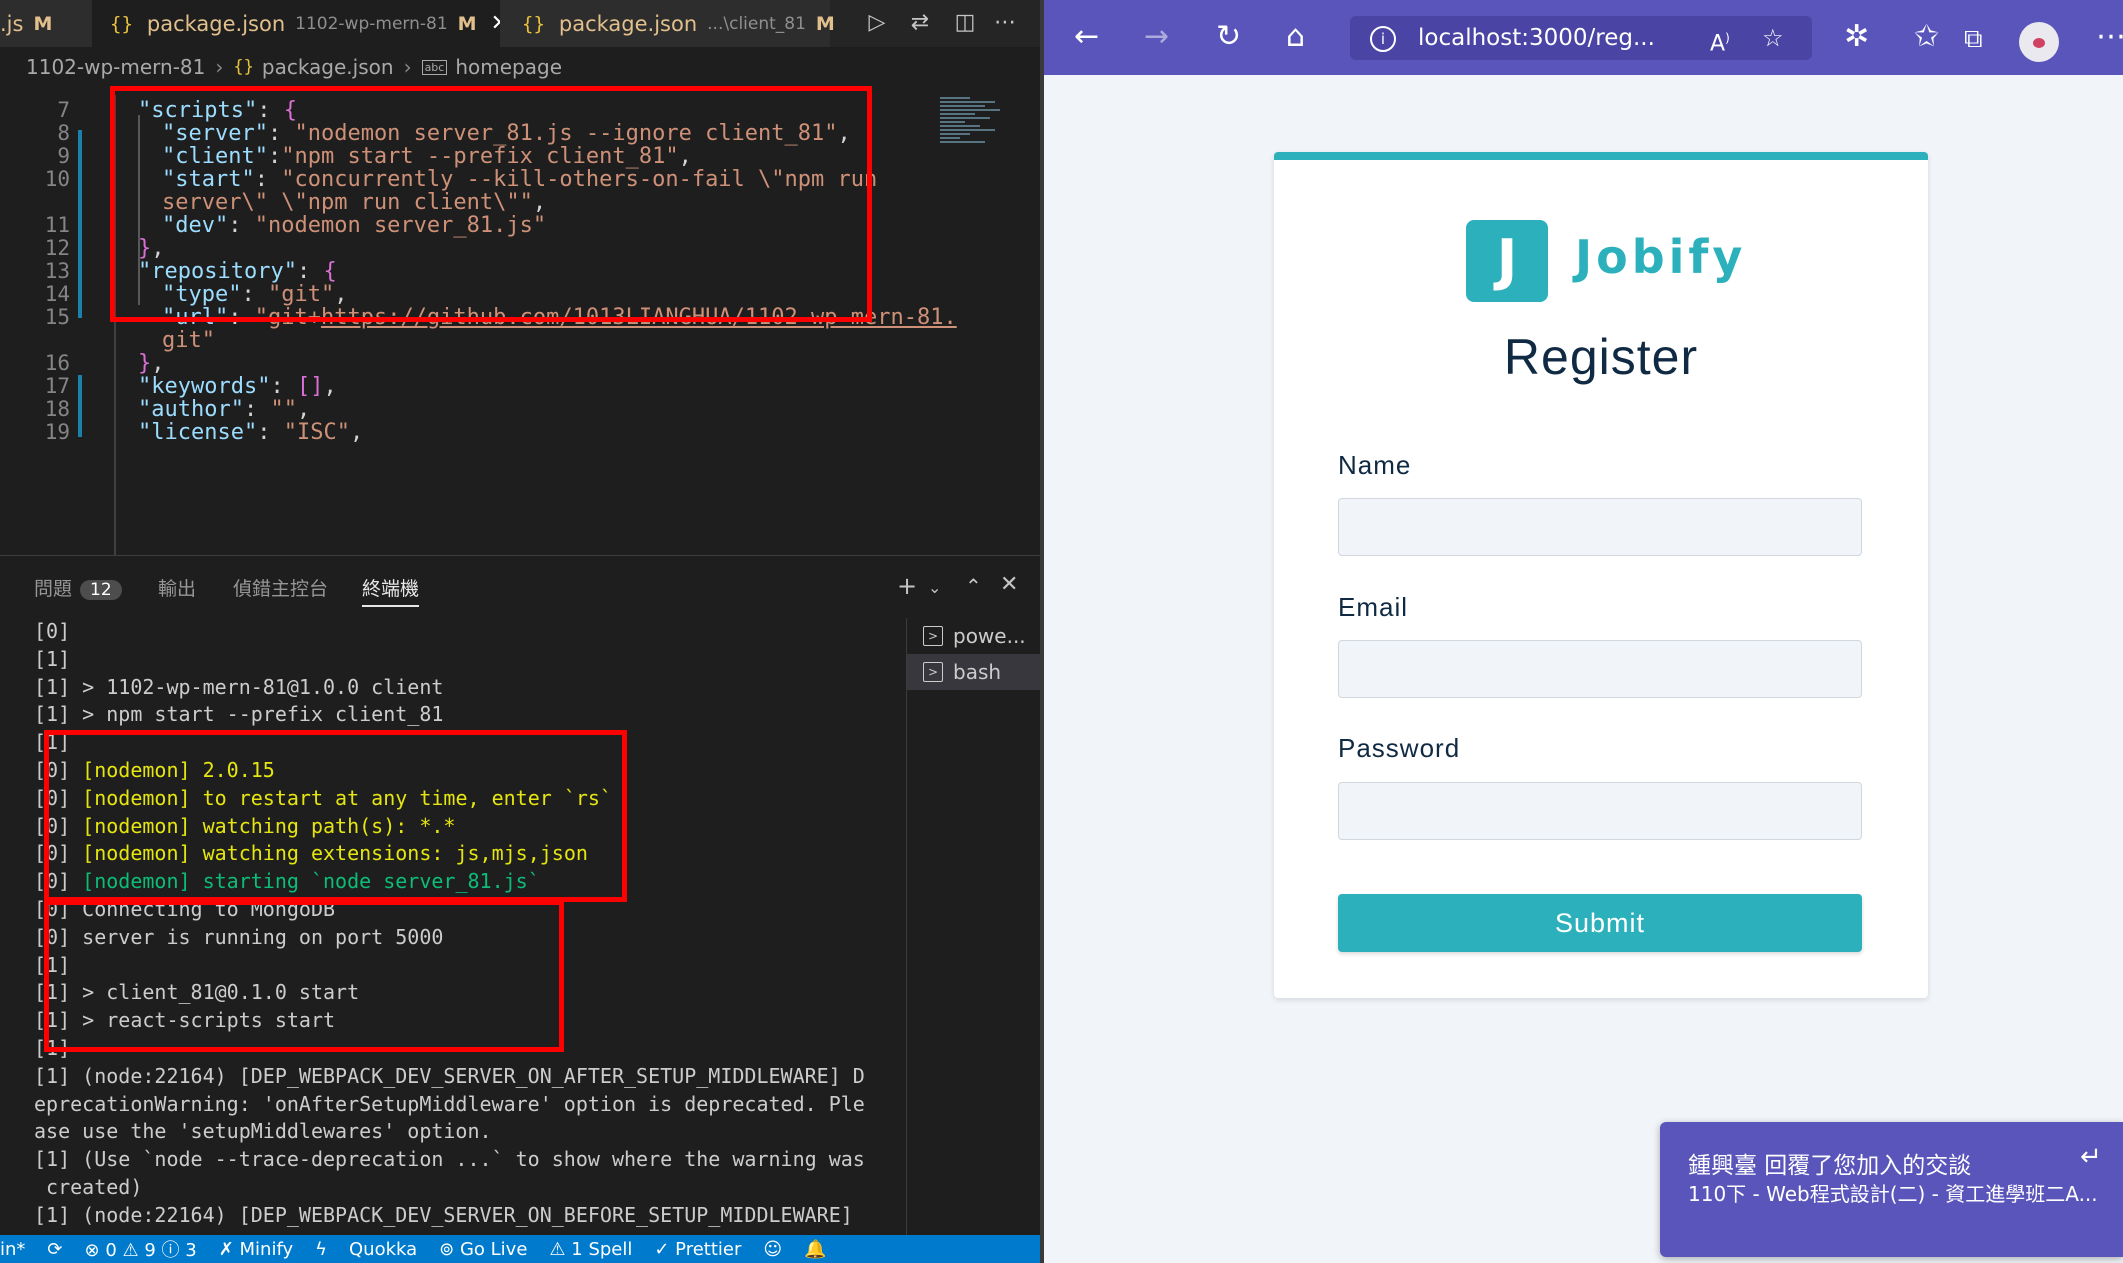 The width and height of the screenshot is (2123, 1263). Describe the element at coordinates (483, 1249) in the screenshot. I see `status-go-live: ⊚ Go Live` at that location.